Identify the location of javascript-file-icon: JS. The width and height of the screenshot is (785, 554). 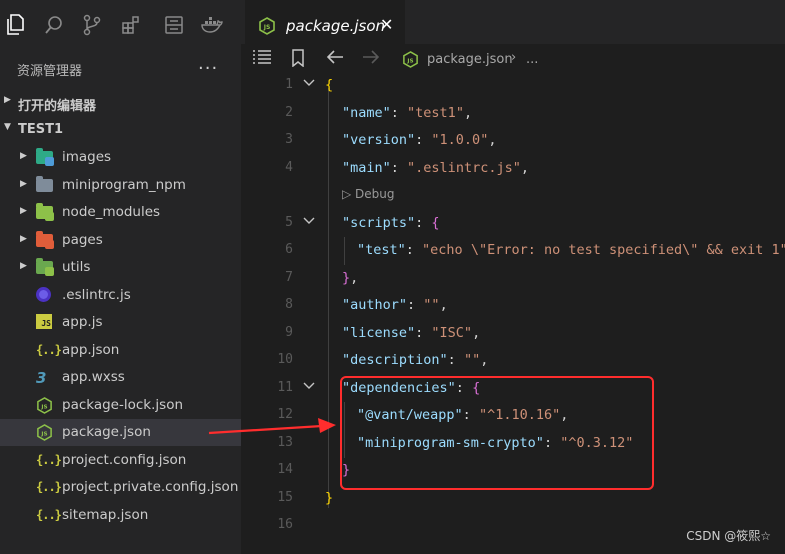
(45, 322).